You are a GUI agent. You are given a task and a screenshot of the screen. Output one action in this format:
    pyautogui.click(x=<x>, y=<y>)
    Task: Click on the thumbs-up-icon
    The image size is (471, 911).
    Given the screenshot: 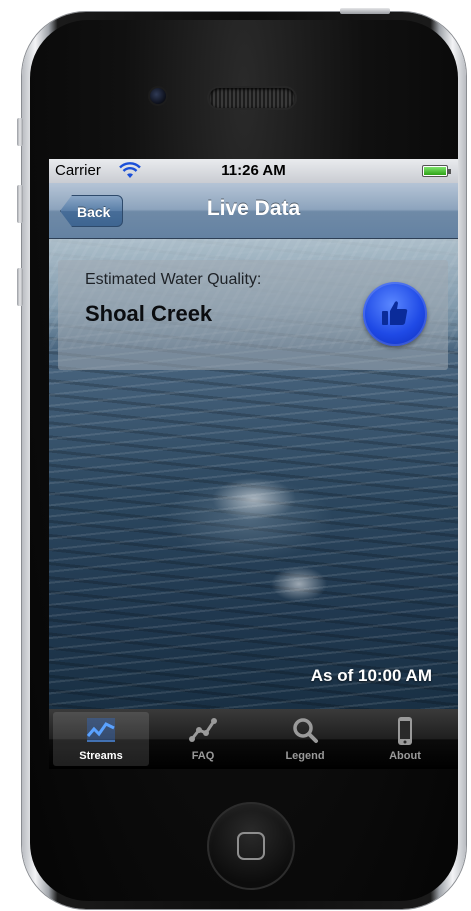 What is the action you would take?
    pyautogui.click(x=395, y=313)
    